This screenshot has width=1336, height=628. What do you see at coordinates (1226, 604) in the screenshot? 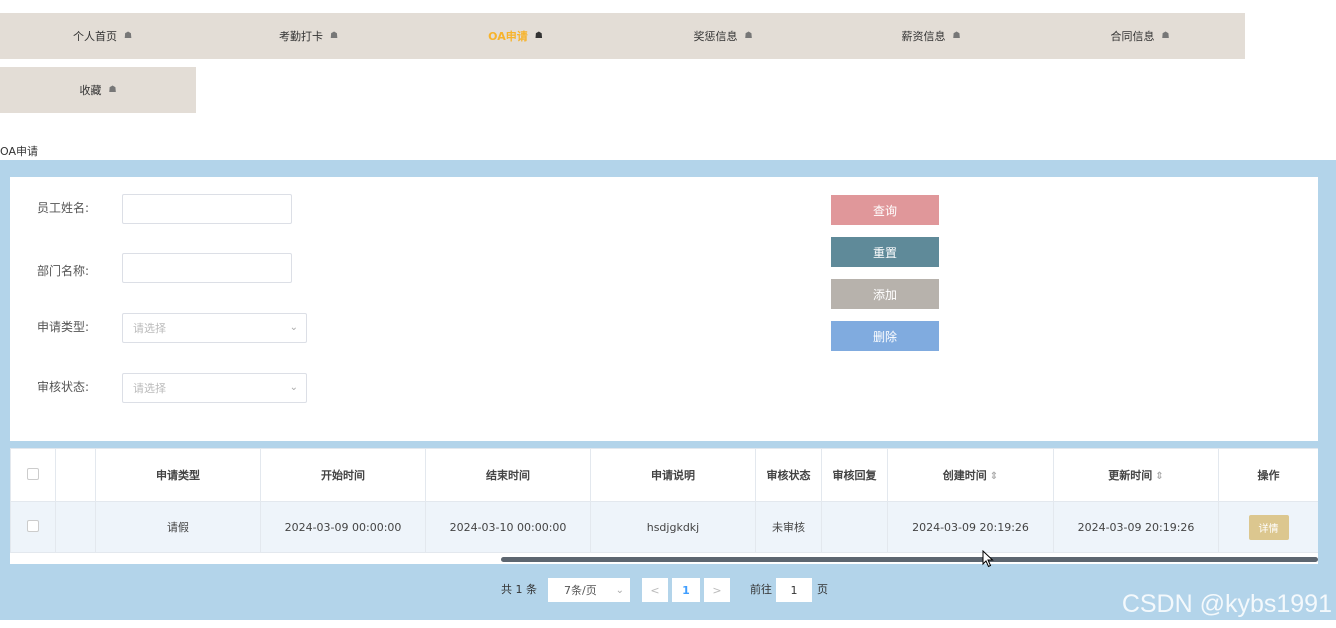
I see `watermark: CSDN @kybs1991` at bounding box center [1226, 604].